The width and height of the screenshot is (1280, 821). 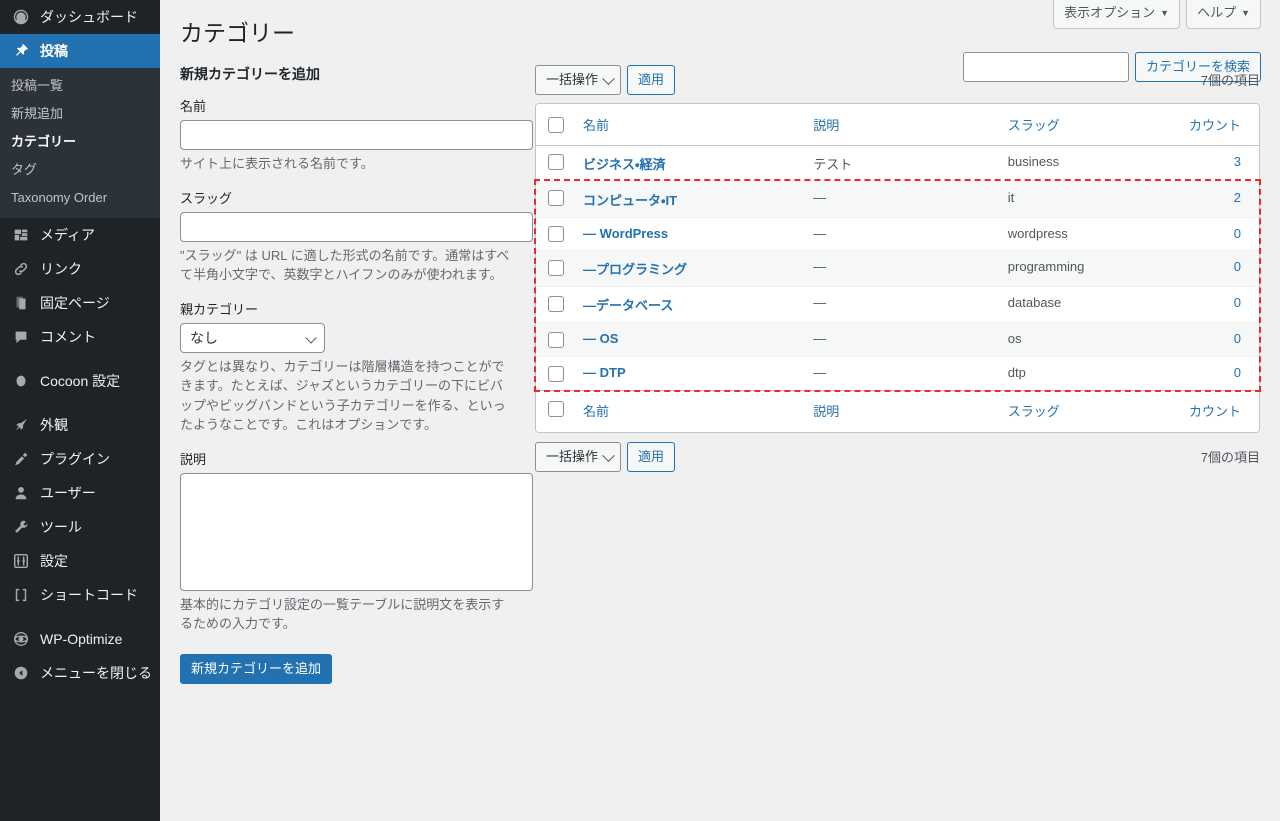 I want to click on table-row: コンピュータ・IT — it 2, so click(x=897, y=198).